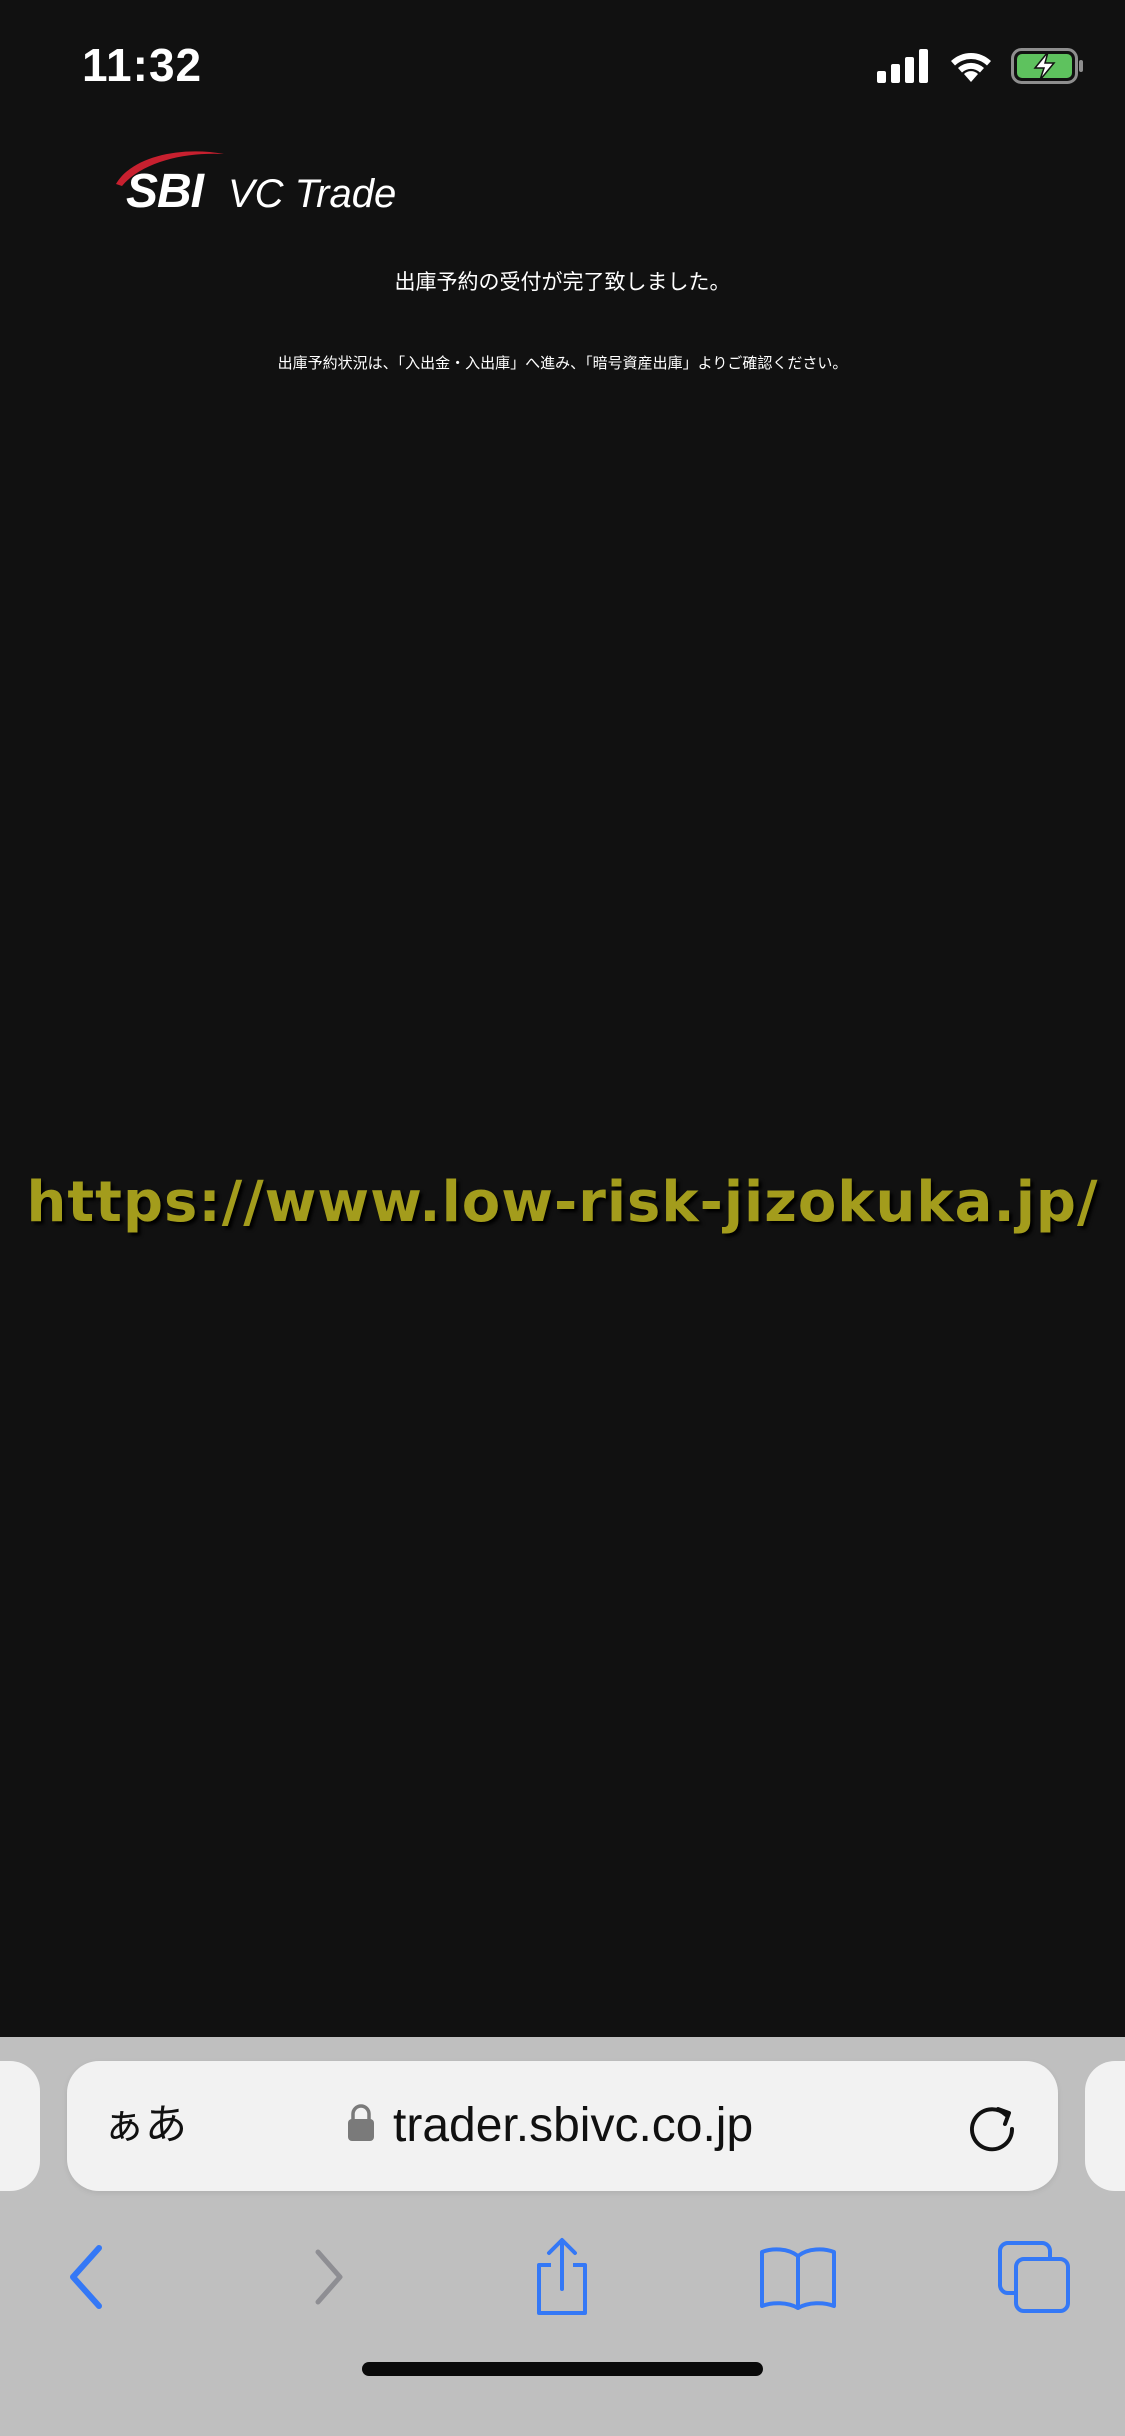  What do you see at coordinates (573, 2125) in the screenshot?
I see `url-text: trader.sbivc.co.jp` at bounding box center [573, 2125].